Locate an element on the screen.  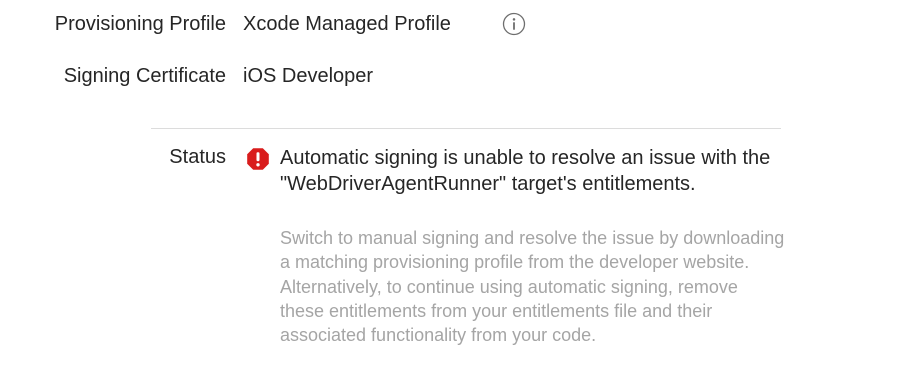
signing-certificate-value: iOS Developer is located at coordinates (308, 76).